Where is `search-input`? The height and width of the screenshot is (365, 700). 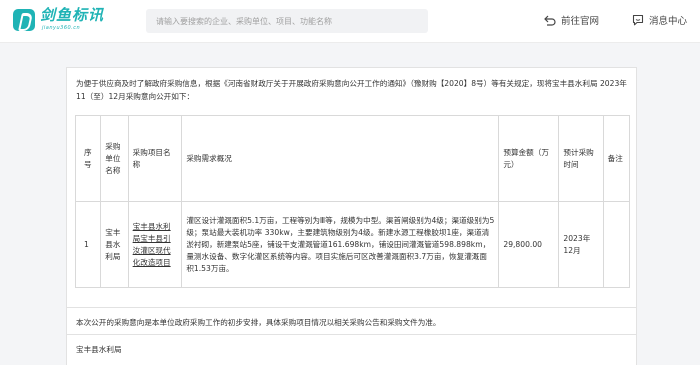 search-input is located at coordinates (287, 21).